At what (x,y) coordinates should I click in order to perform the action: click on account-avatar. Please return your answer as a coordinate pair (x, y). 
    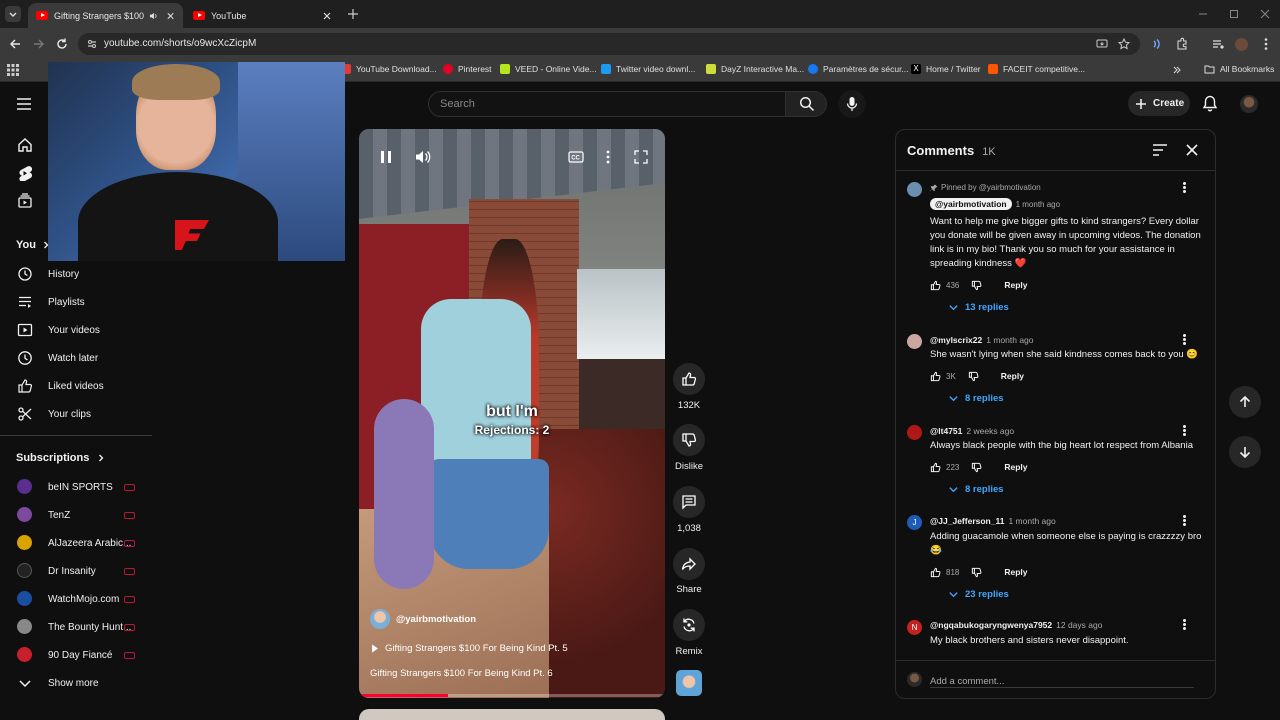
    Looking at the image, I should click on (1249, 104).